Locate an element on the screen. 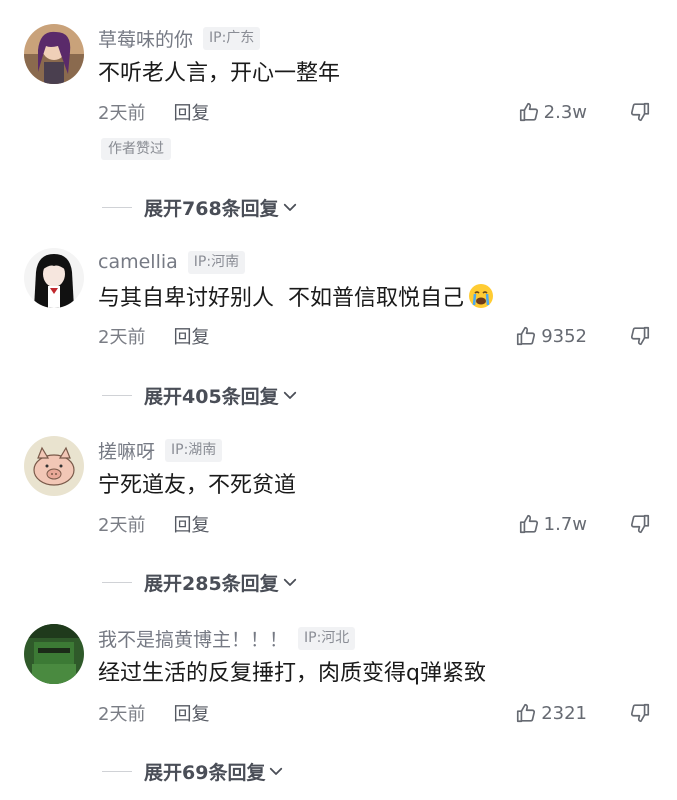 This screenshot has width=677, height=800. username: 我不是搞黄博主！！！ is located at coordinates (193, 638).